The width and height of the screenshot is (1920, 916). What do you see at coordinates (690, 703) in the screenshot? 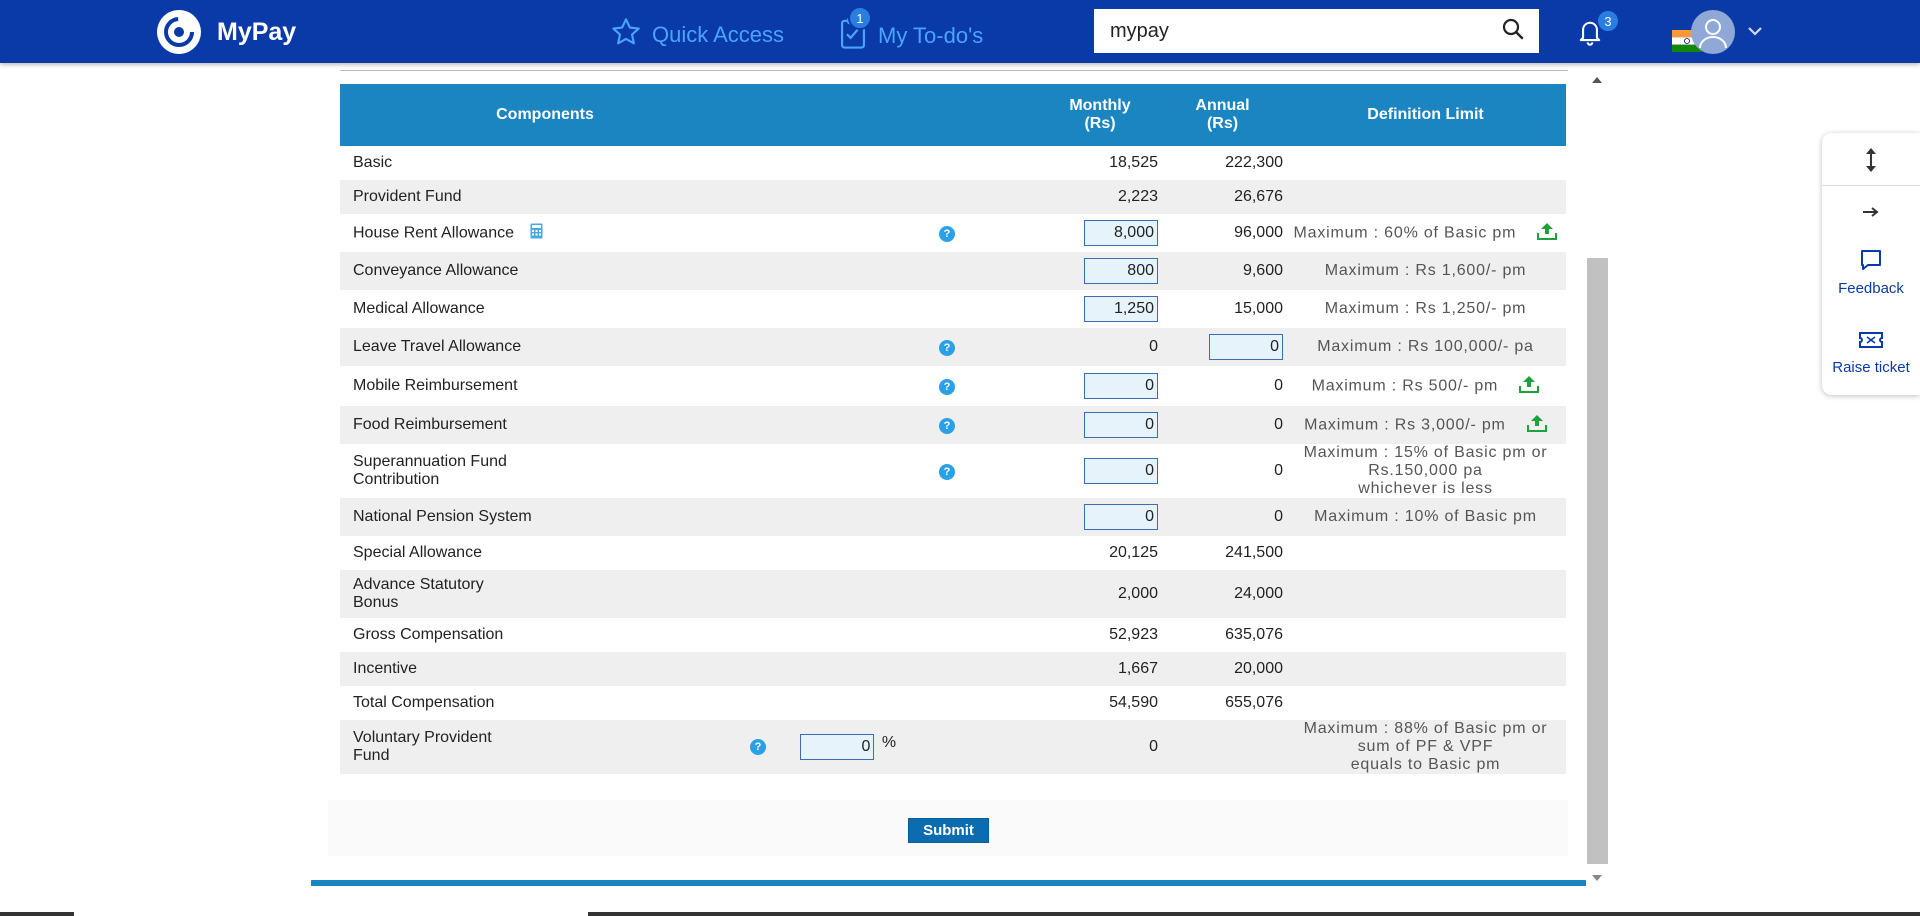
I see `component-name: Total Compensation` at bounding box center [690, 703].